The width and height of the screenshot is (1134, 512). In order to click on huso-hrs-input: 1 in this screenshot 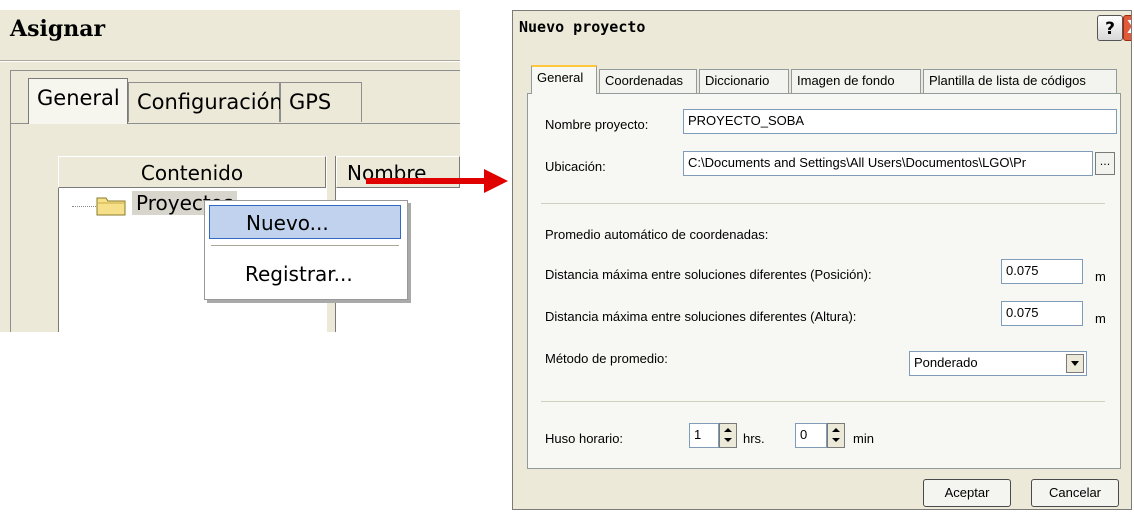, I will do `click(704, 435)`.